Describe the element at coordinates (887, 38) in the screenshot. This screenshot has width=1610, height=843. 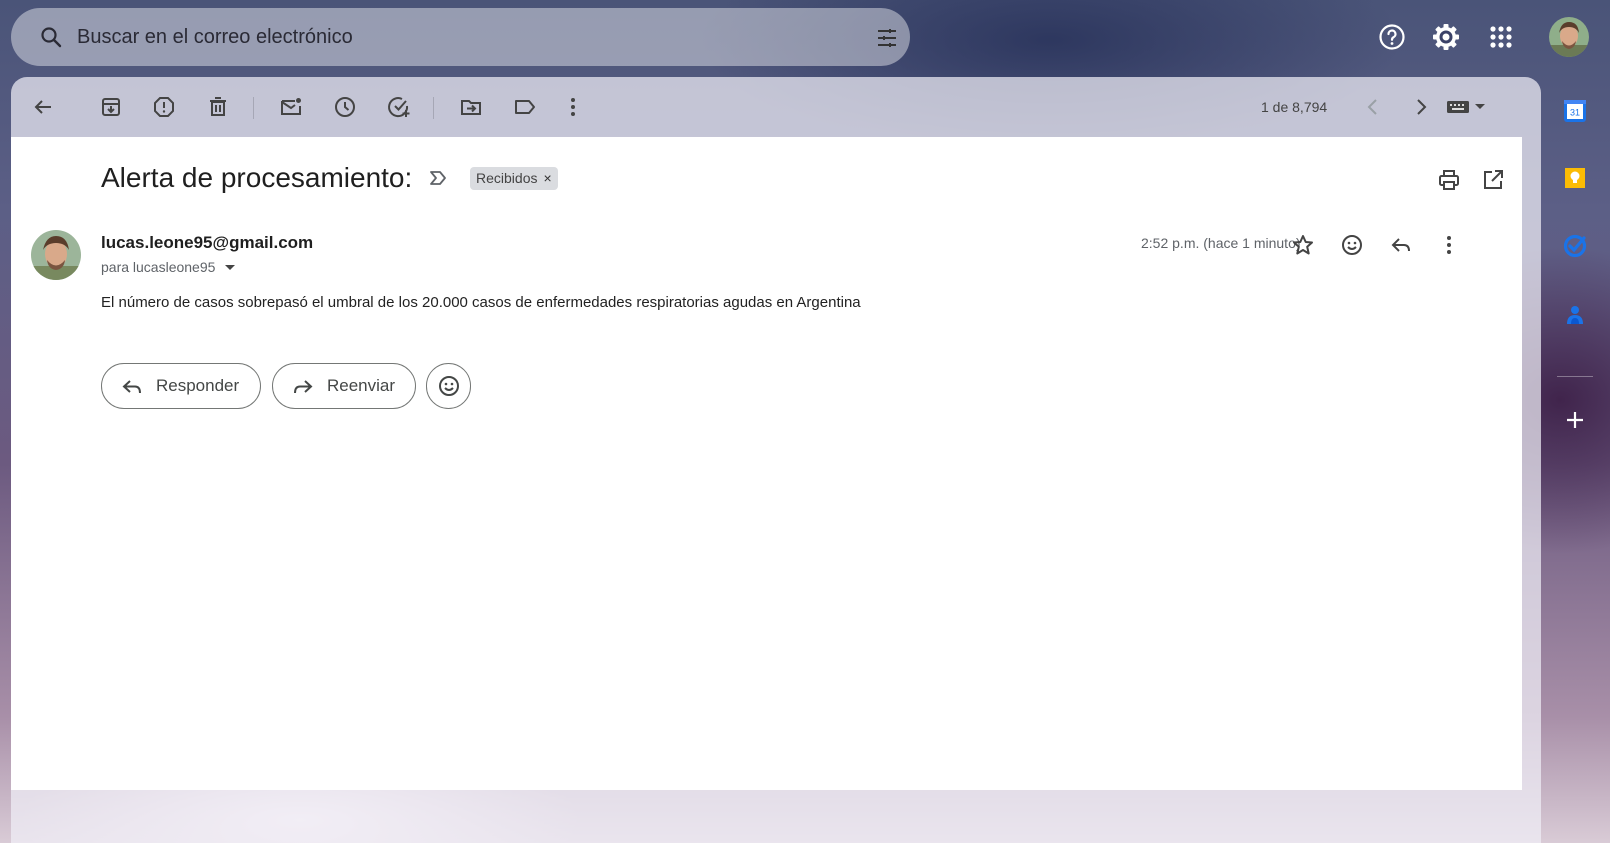
I see `tune-icon` at that location.